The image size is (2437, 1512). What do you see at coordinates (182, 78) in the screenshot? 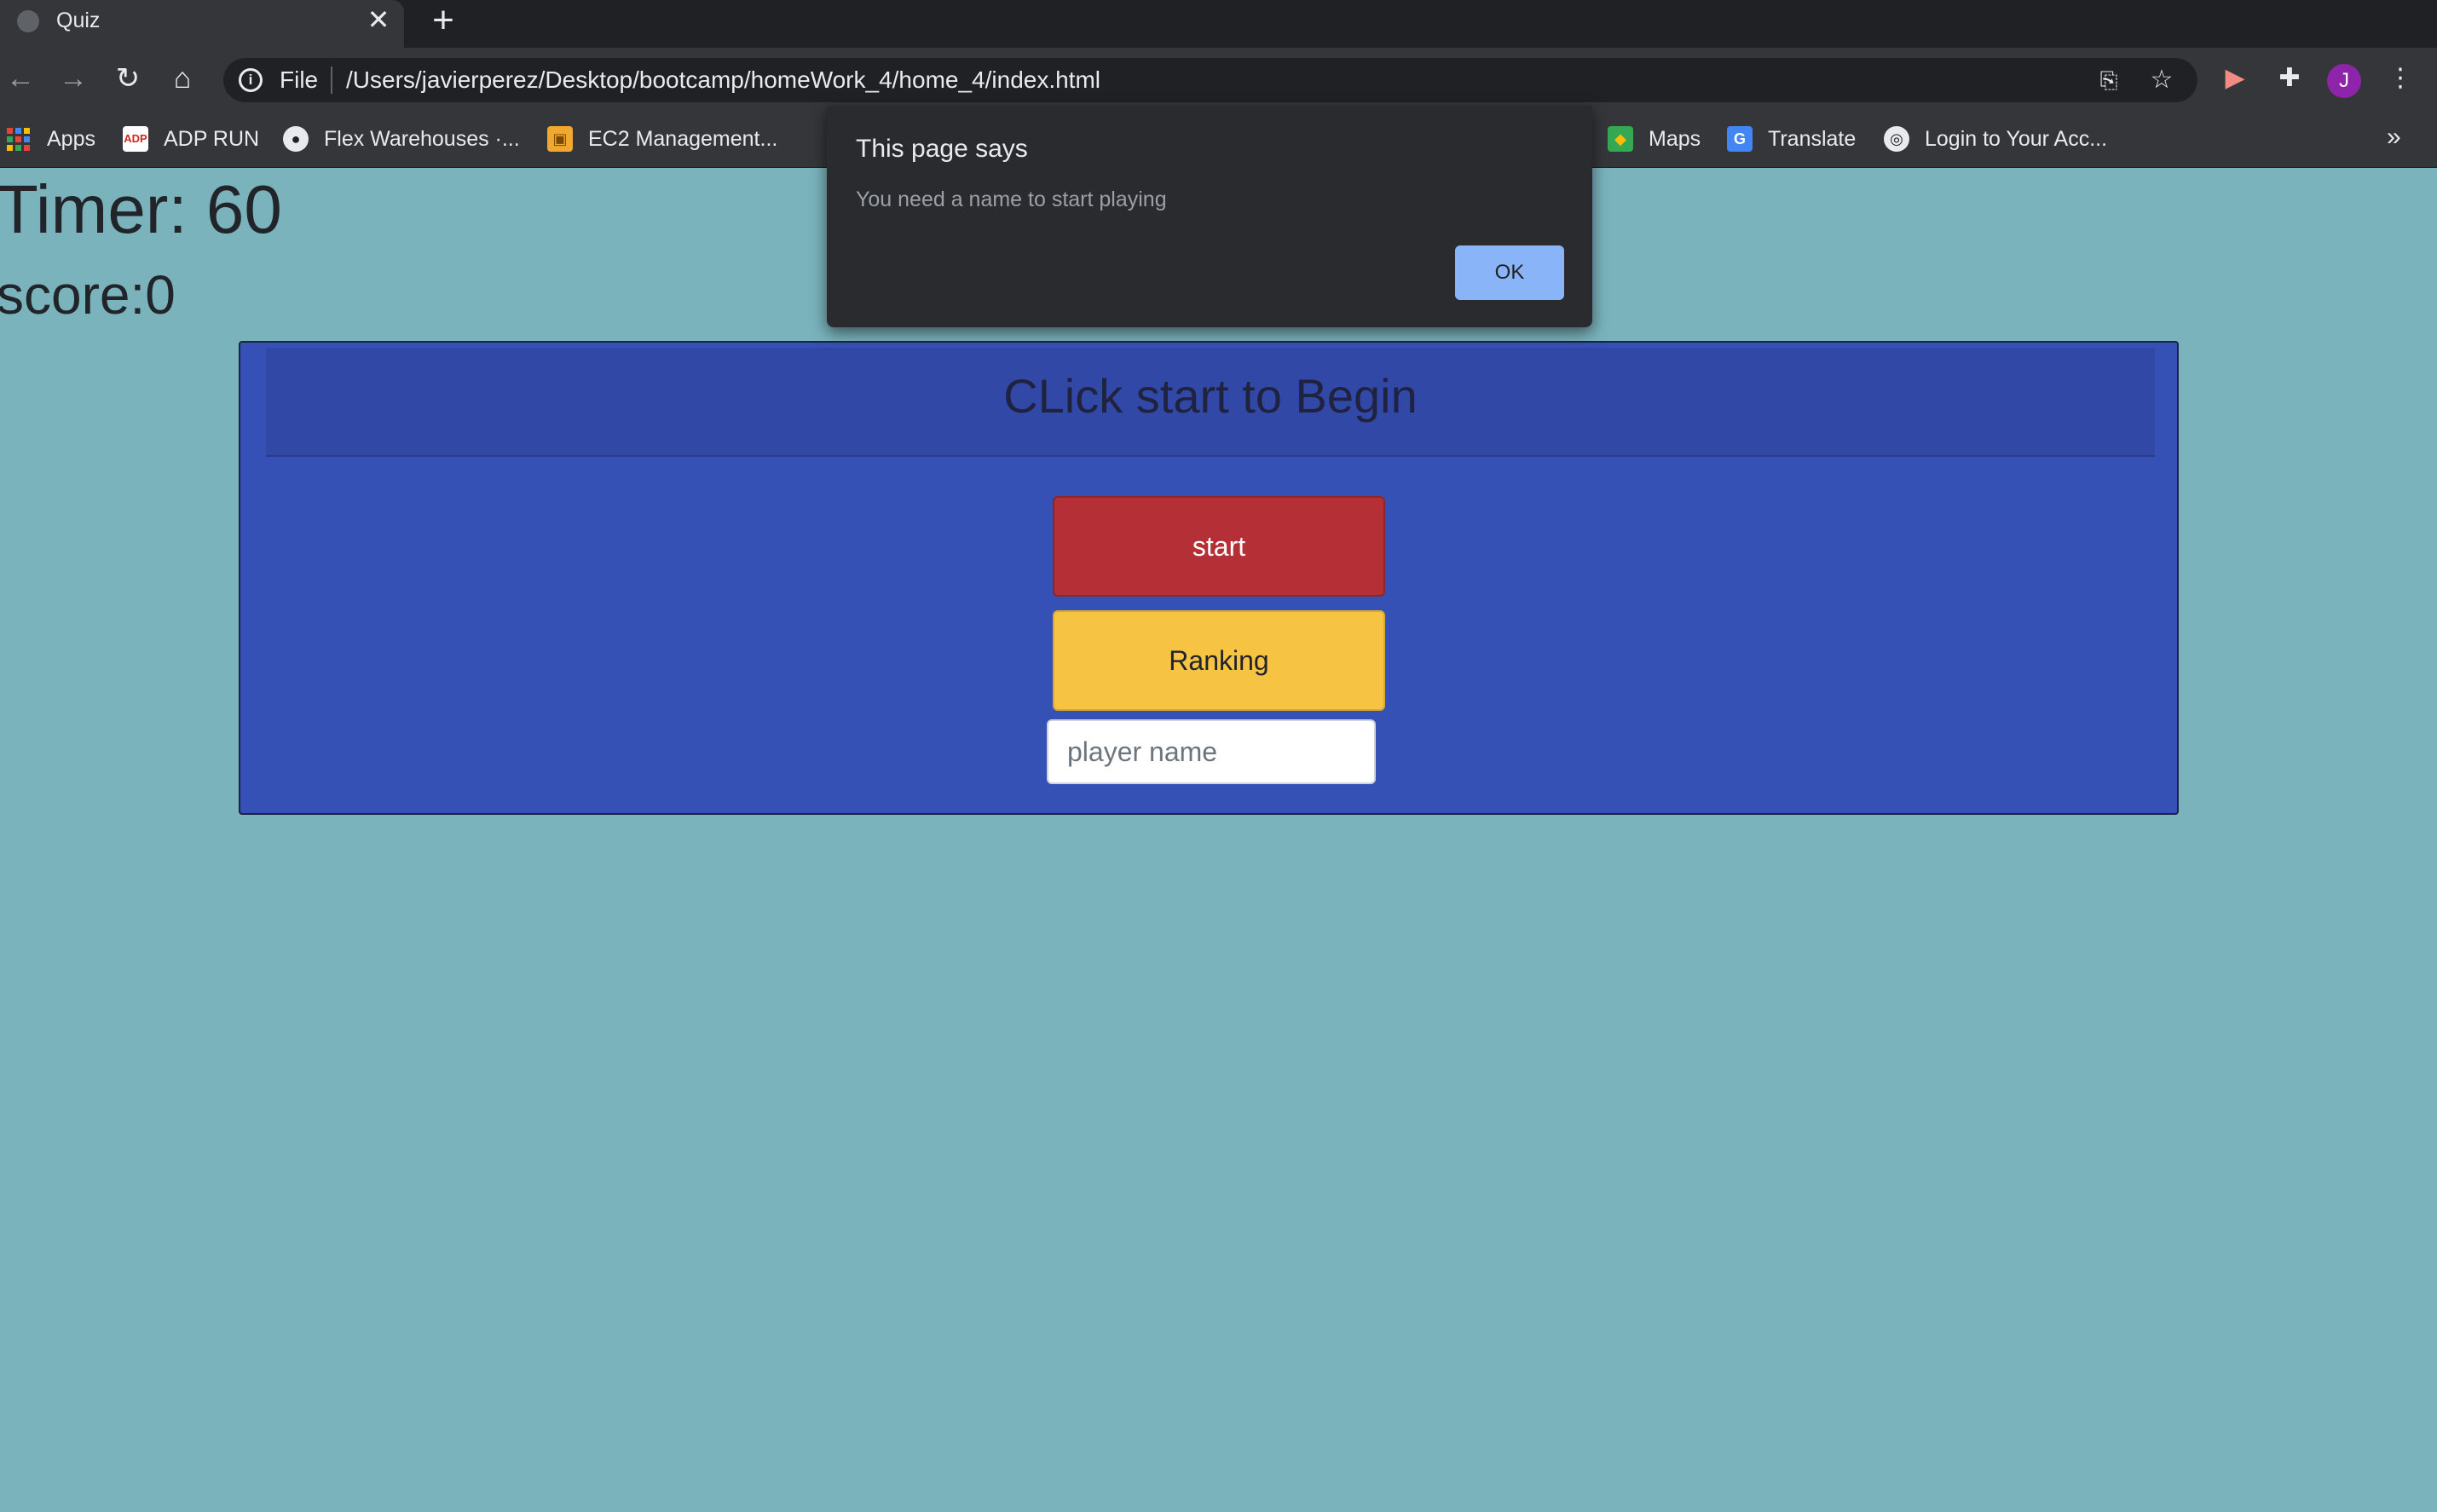
I see `home-icon: ⌂` at bounding box center [182, 78].